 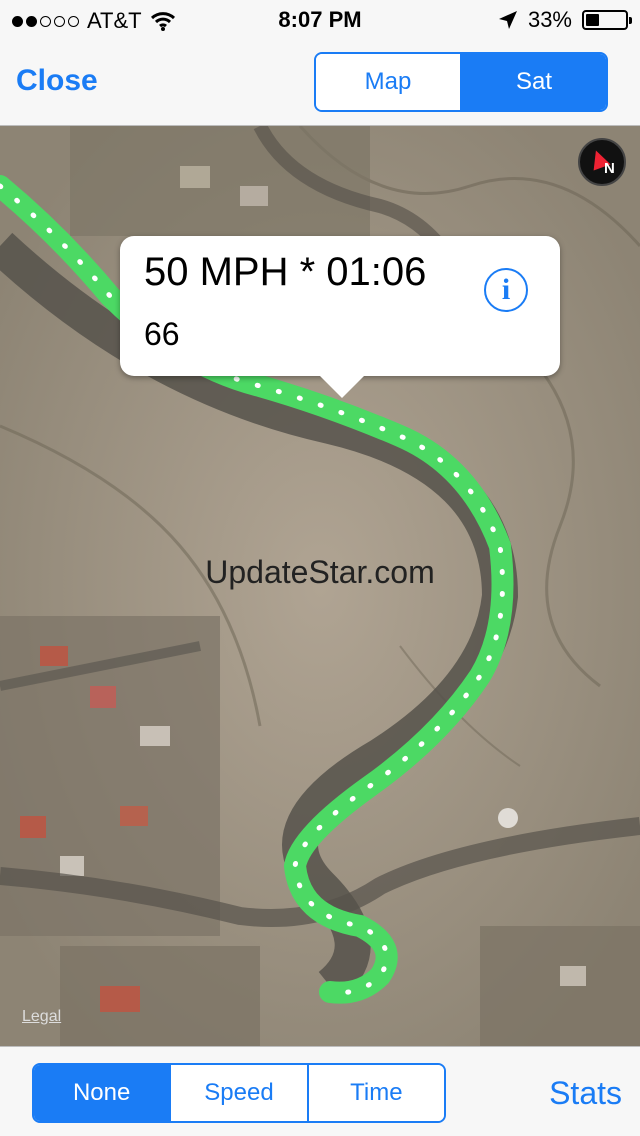 I want to click on legal-link: Legal, so click(x=41, y=1017).